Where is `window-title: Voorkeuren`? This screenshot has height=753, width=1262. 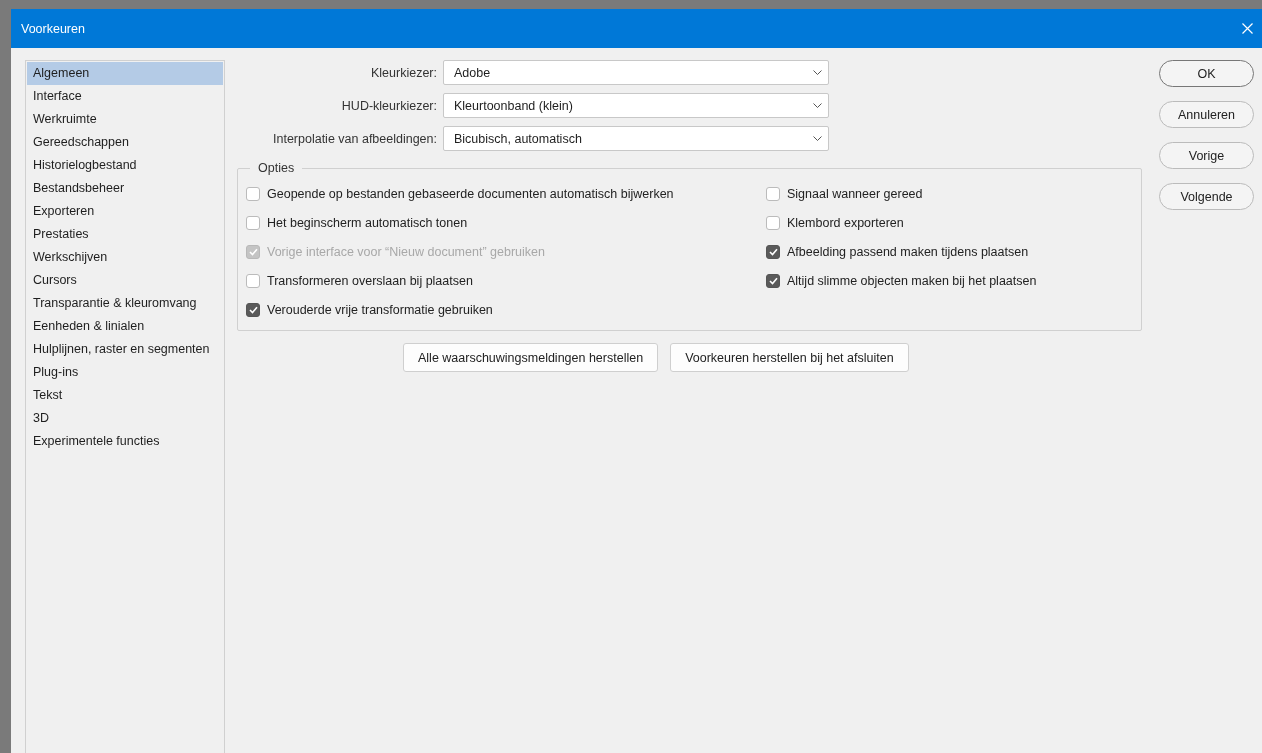
window-title: Voorkeuren is located at coordinates (53, 28).